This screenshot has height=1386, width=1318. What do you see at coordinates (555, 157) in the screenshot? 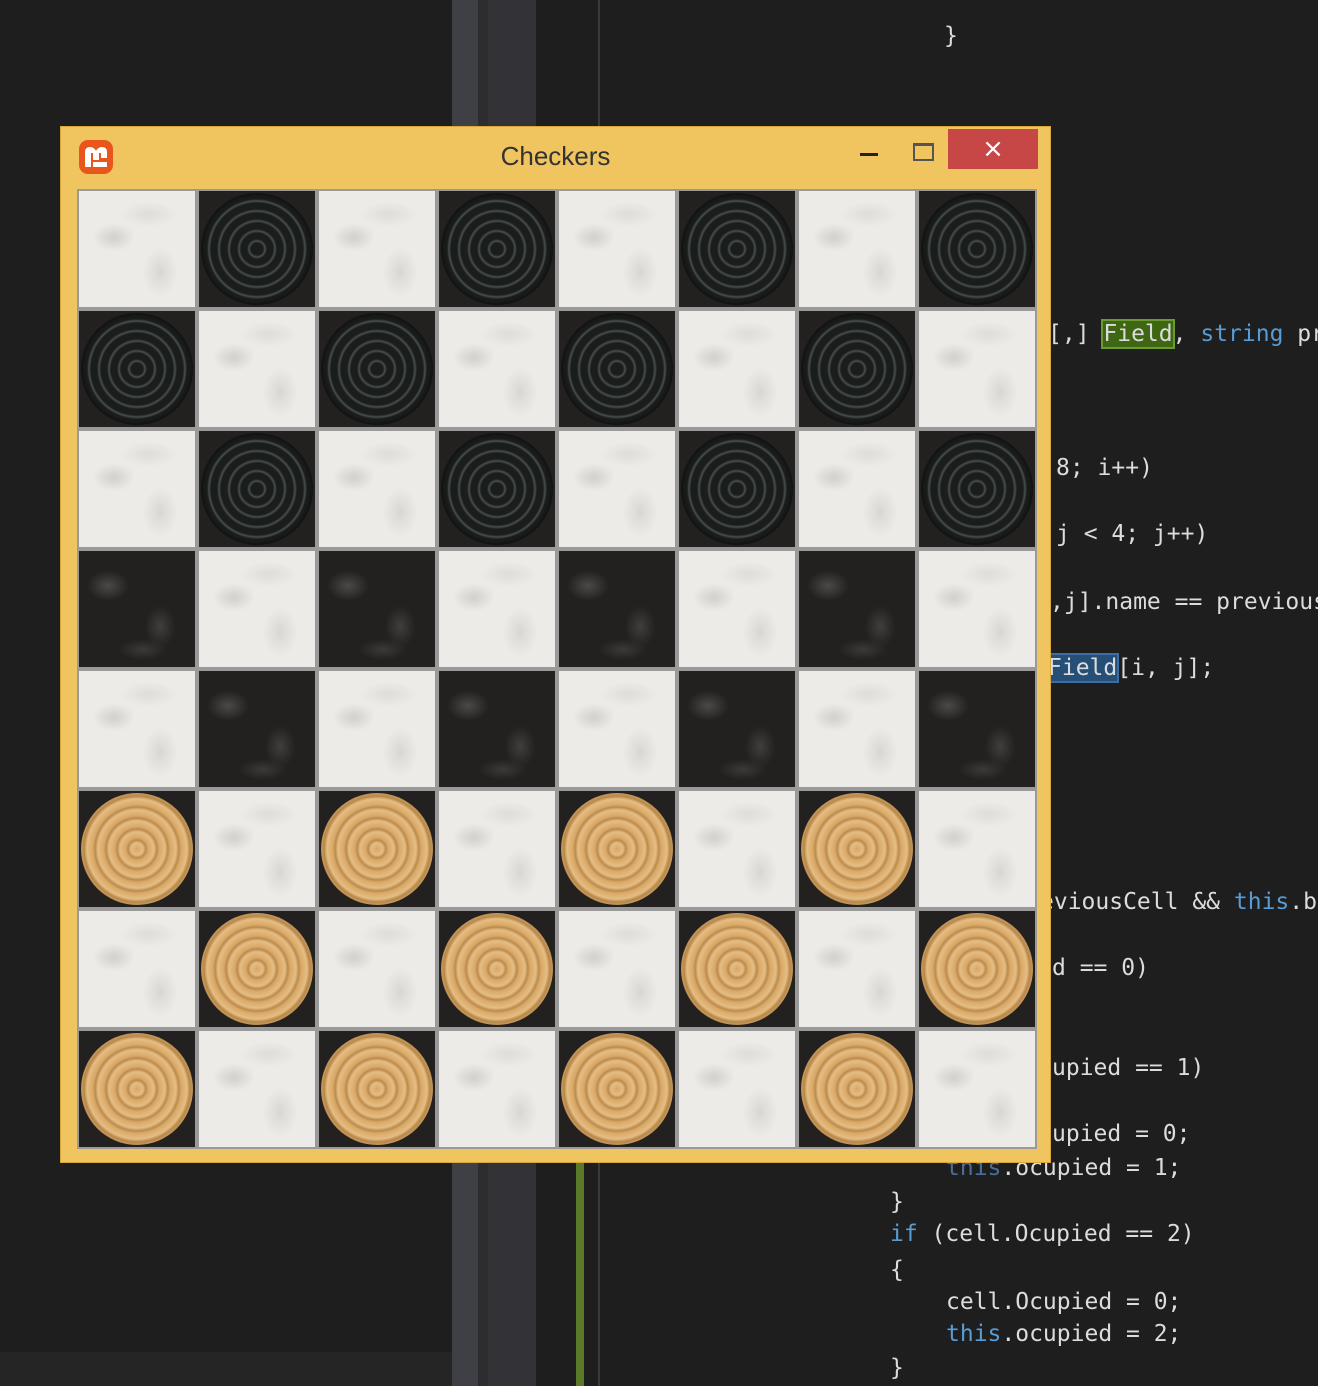
I see `title-bar: Checkers ×` at bounding box center [555, 157].